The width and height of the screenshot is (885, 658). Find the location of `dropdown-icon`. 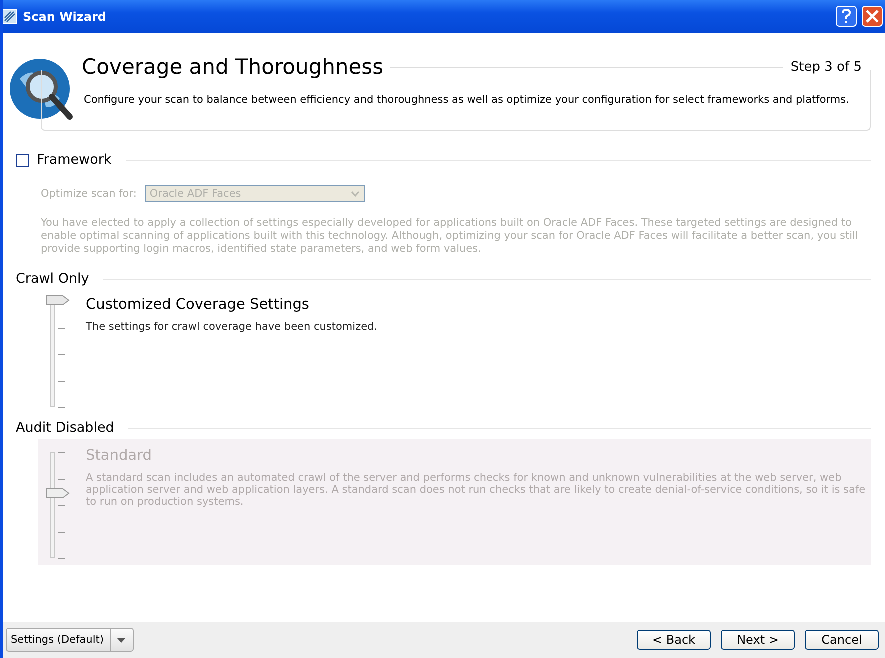

dropdown-icon is located at coordinates (355, 193).